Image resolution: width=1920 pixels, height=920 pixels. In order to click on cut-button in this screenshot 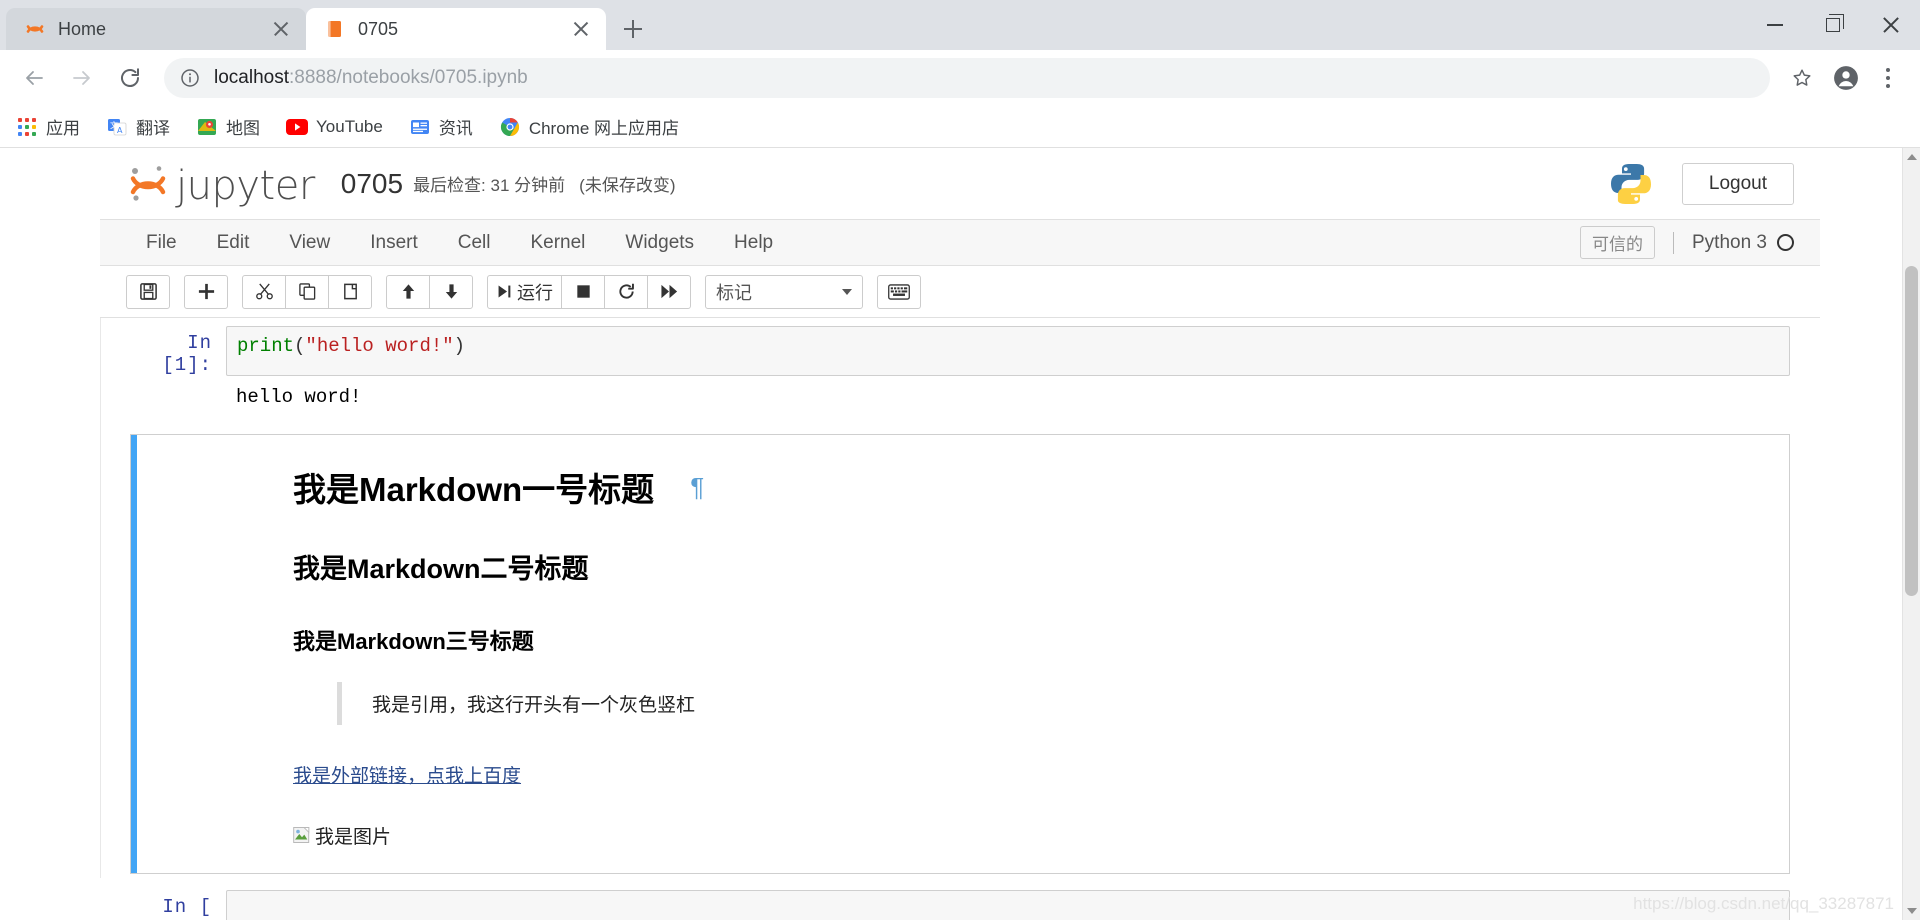, I will do `click(264, 291)`.